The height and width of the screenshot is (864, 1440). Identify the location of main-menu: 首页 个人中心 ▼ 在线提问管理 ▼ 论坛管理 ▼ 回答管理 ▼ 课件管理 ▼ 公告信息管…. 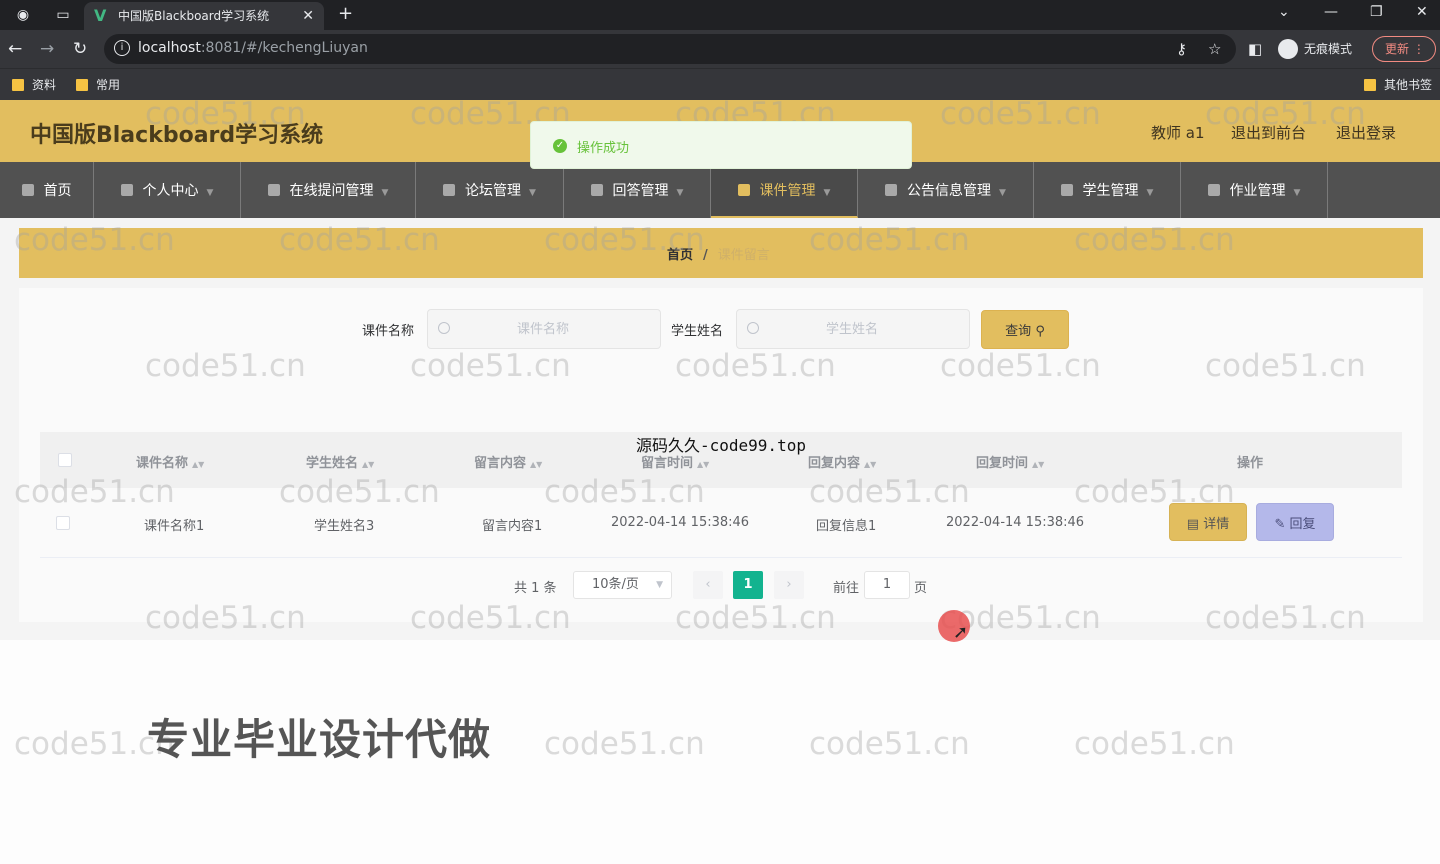
(720, 190).